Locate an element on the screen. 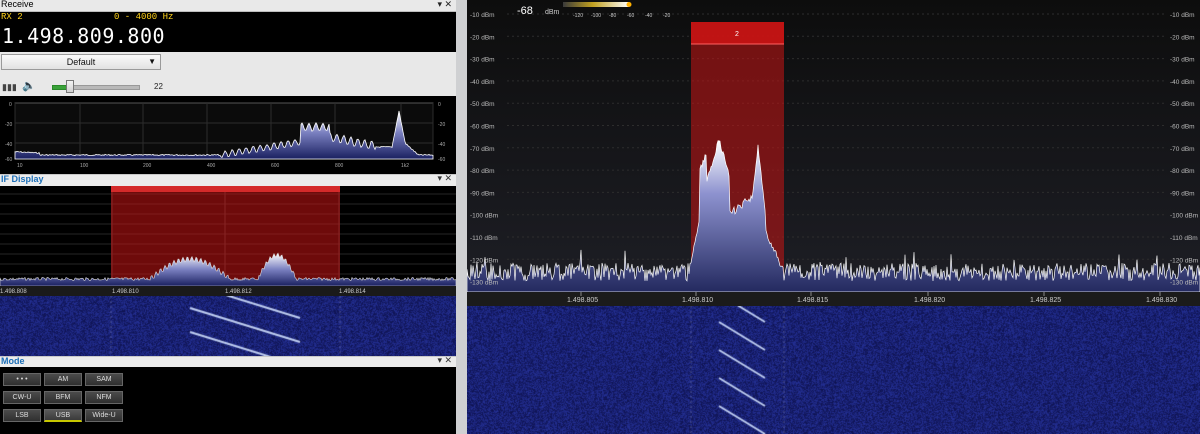  channel-label: 2 is located at coordinates (737, 34).